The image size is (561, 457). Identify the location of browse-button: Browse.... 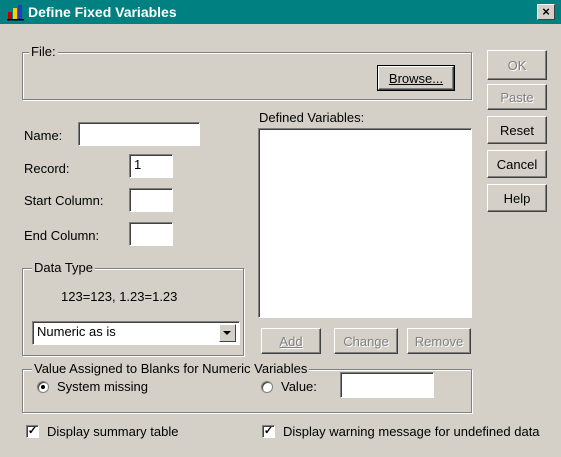
(416, 78).